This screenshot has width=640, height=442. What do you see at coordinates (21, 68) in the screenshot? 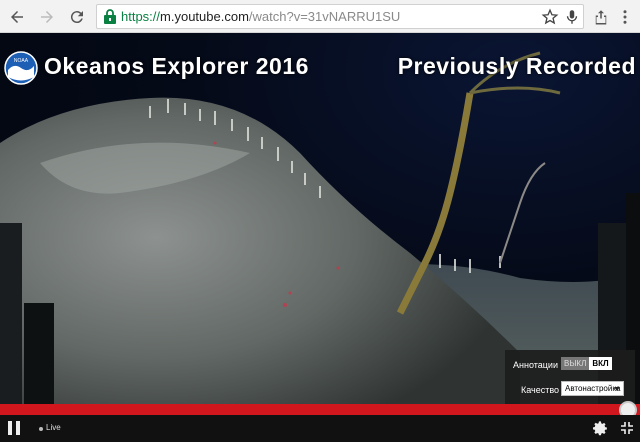
I see `noaa-logo: NOAA` at bounding box center [21, 68].